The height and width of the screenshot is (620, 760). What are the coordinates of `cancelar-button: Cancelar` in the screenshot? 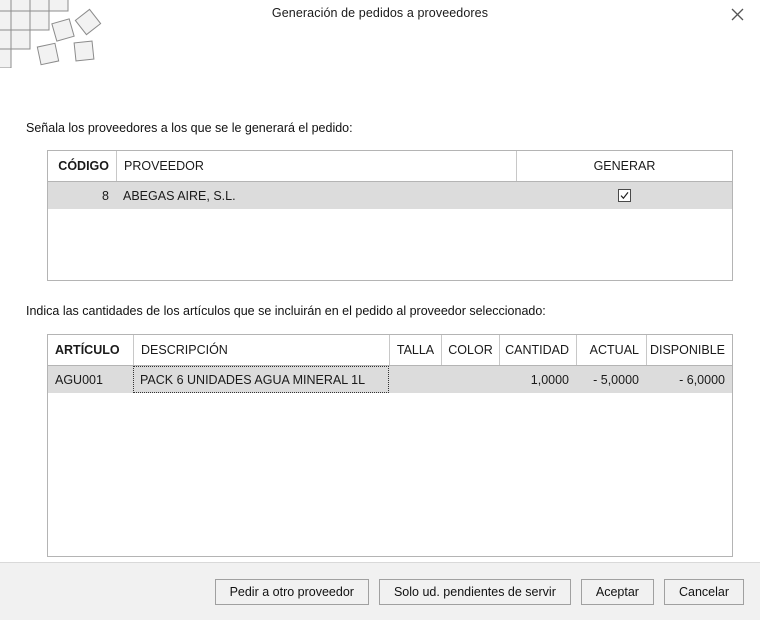 It's located at (703, 591).